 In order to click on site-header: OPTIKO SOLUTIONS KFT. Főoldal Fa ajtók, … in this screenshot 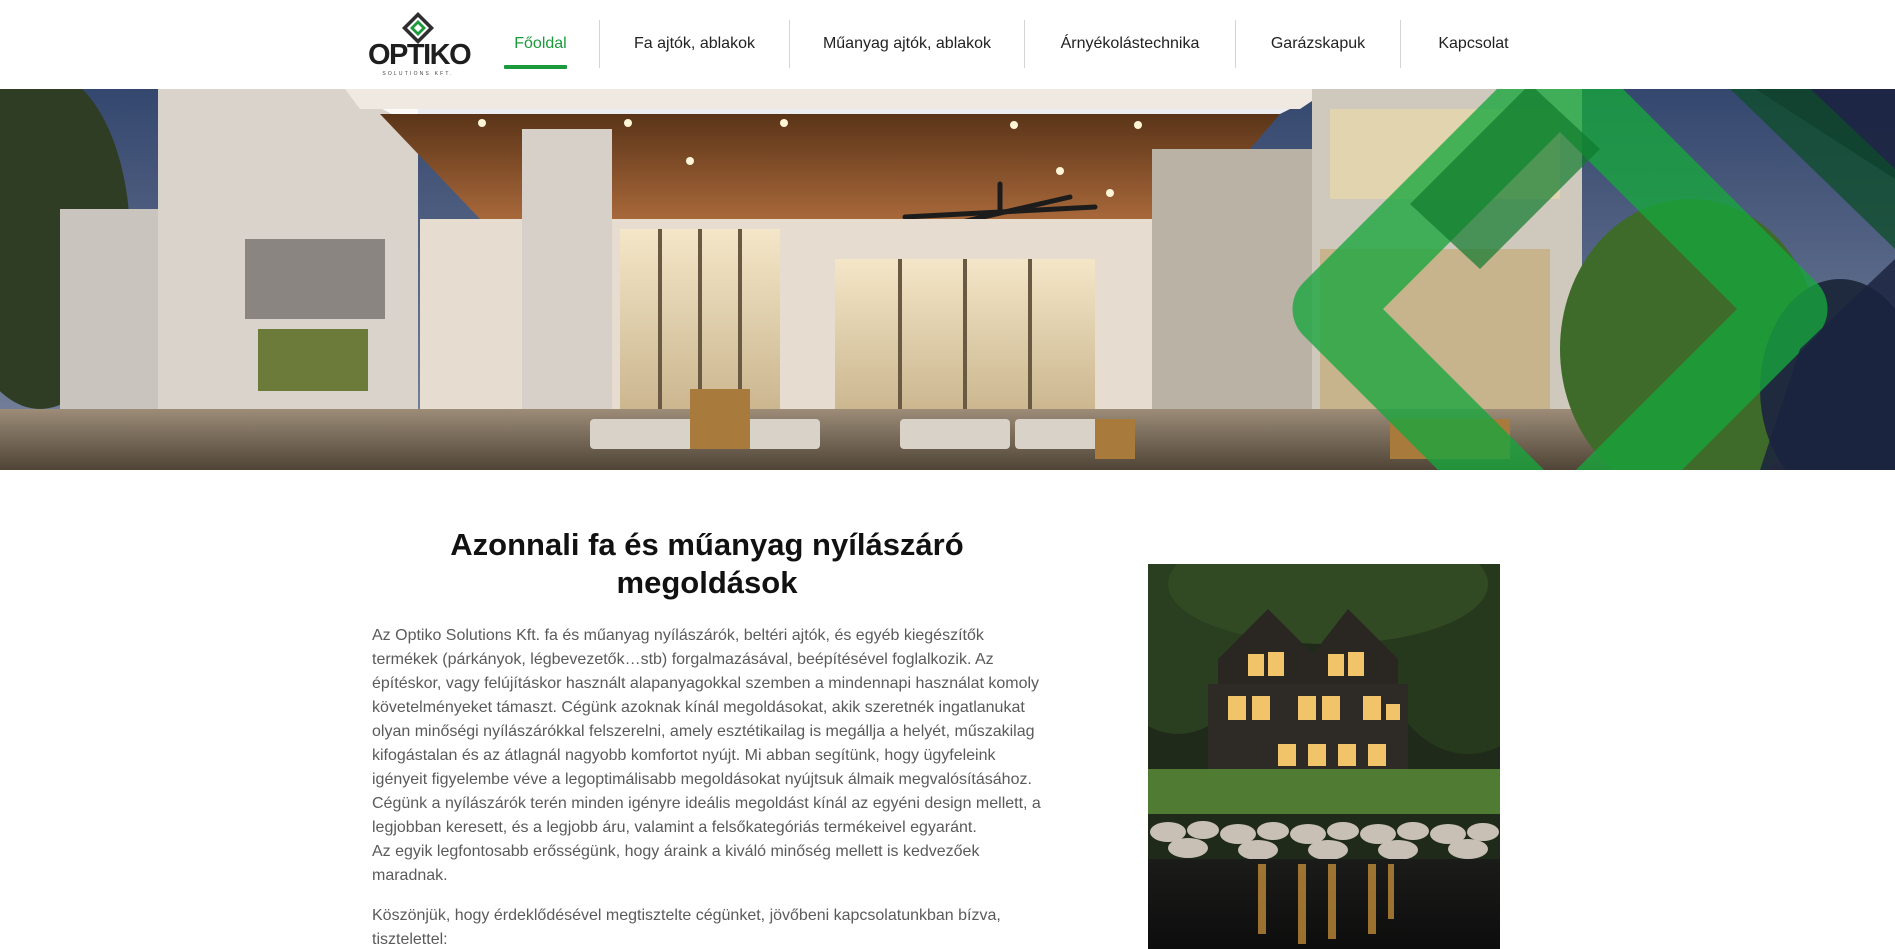, I will do `click(947, 44)`.